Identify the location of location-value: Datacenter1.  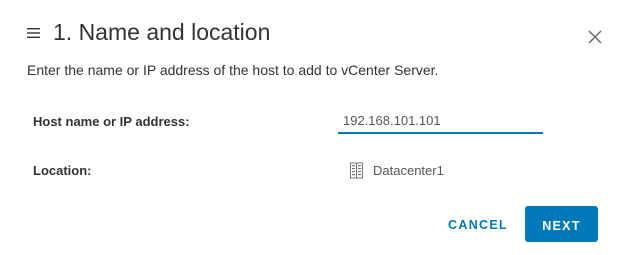
(396, 170).